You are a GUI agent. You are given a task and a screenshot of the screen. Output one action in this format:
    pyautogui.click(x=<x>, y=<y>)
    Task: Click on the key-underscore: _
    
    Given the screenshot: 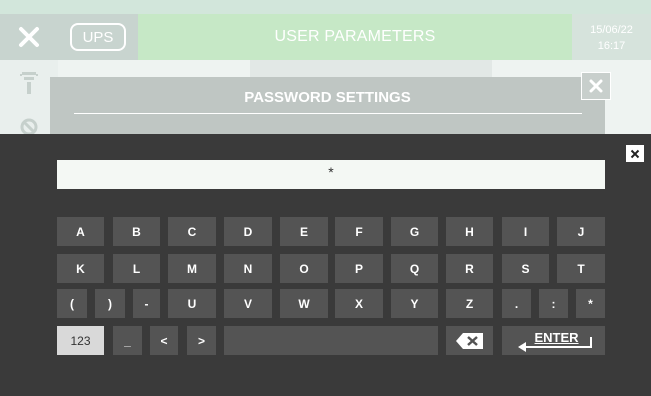 What is the action you would take?
    pyautogui.click(x=127, y=340)
    